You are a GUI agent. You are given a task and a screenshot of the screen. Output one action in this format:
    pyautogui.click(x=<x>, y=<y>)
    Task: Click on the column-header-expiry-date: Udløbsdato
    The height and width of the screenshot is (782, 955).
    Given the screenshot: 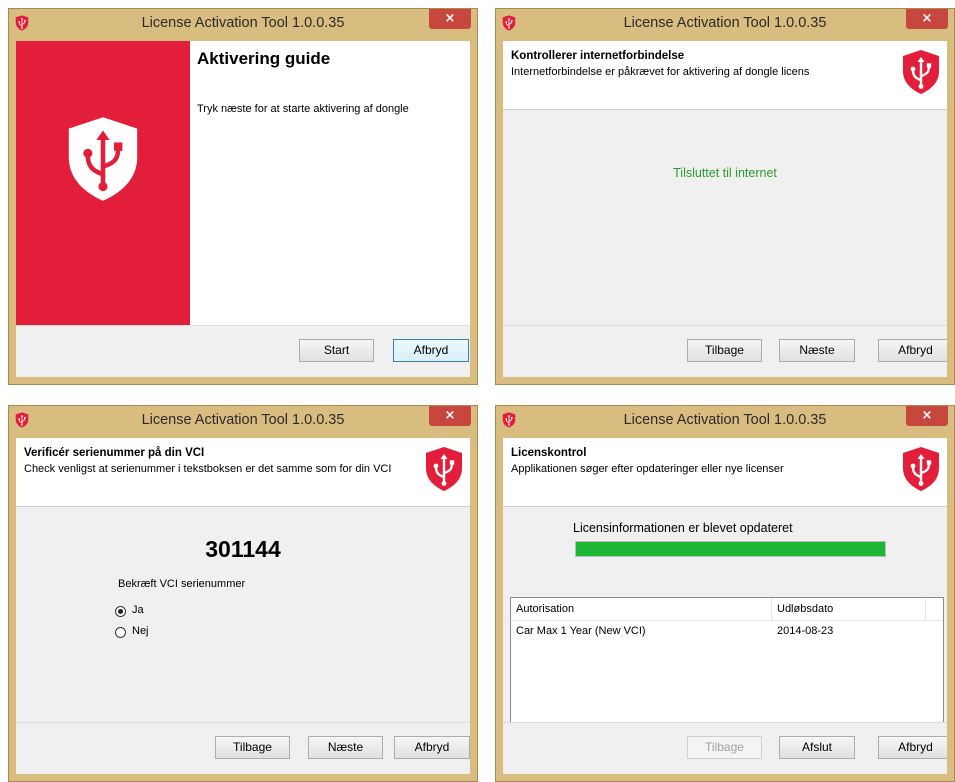 What is the action you would take?
    pyautogui.click(x=849, y=609)
    